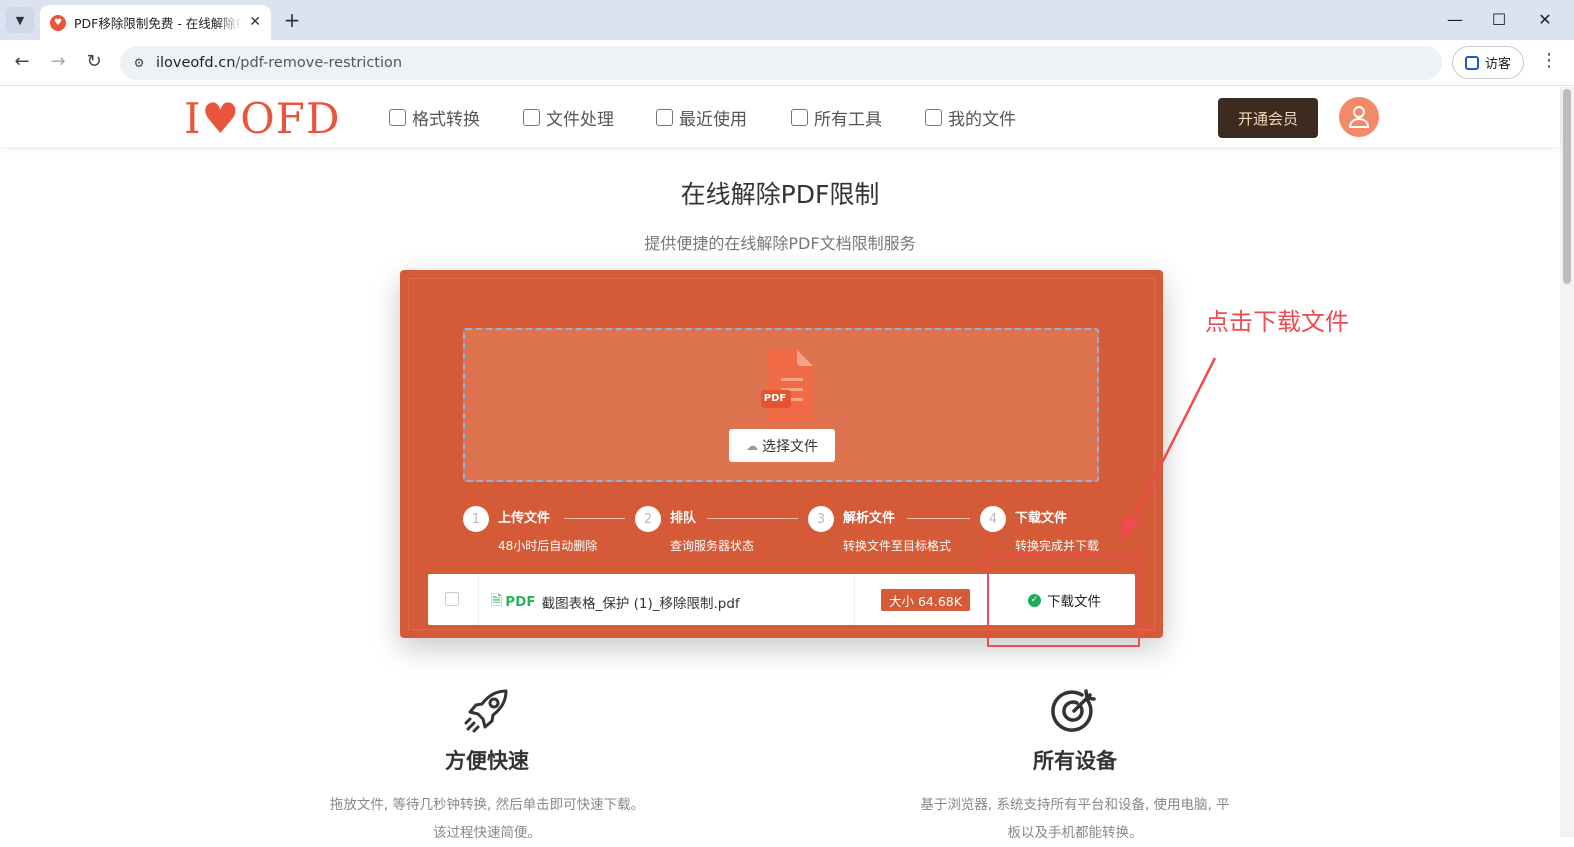  What do you see at coordinates (799, 117) in the screenshot?
I see `grid-icon` at bounding box center [799, 117].